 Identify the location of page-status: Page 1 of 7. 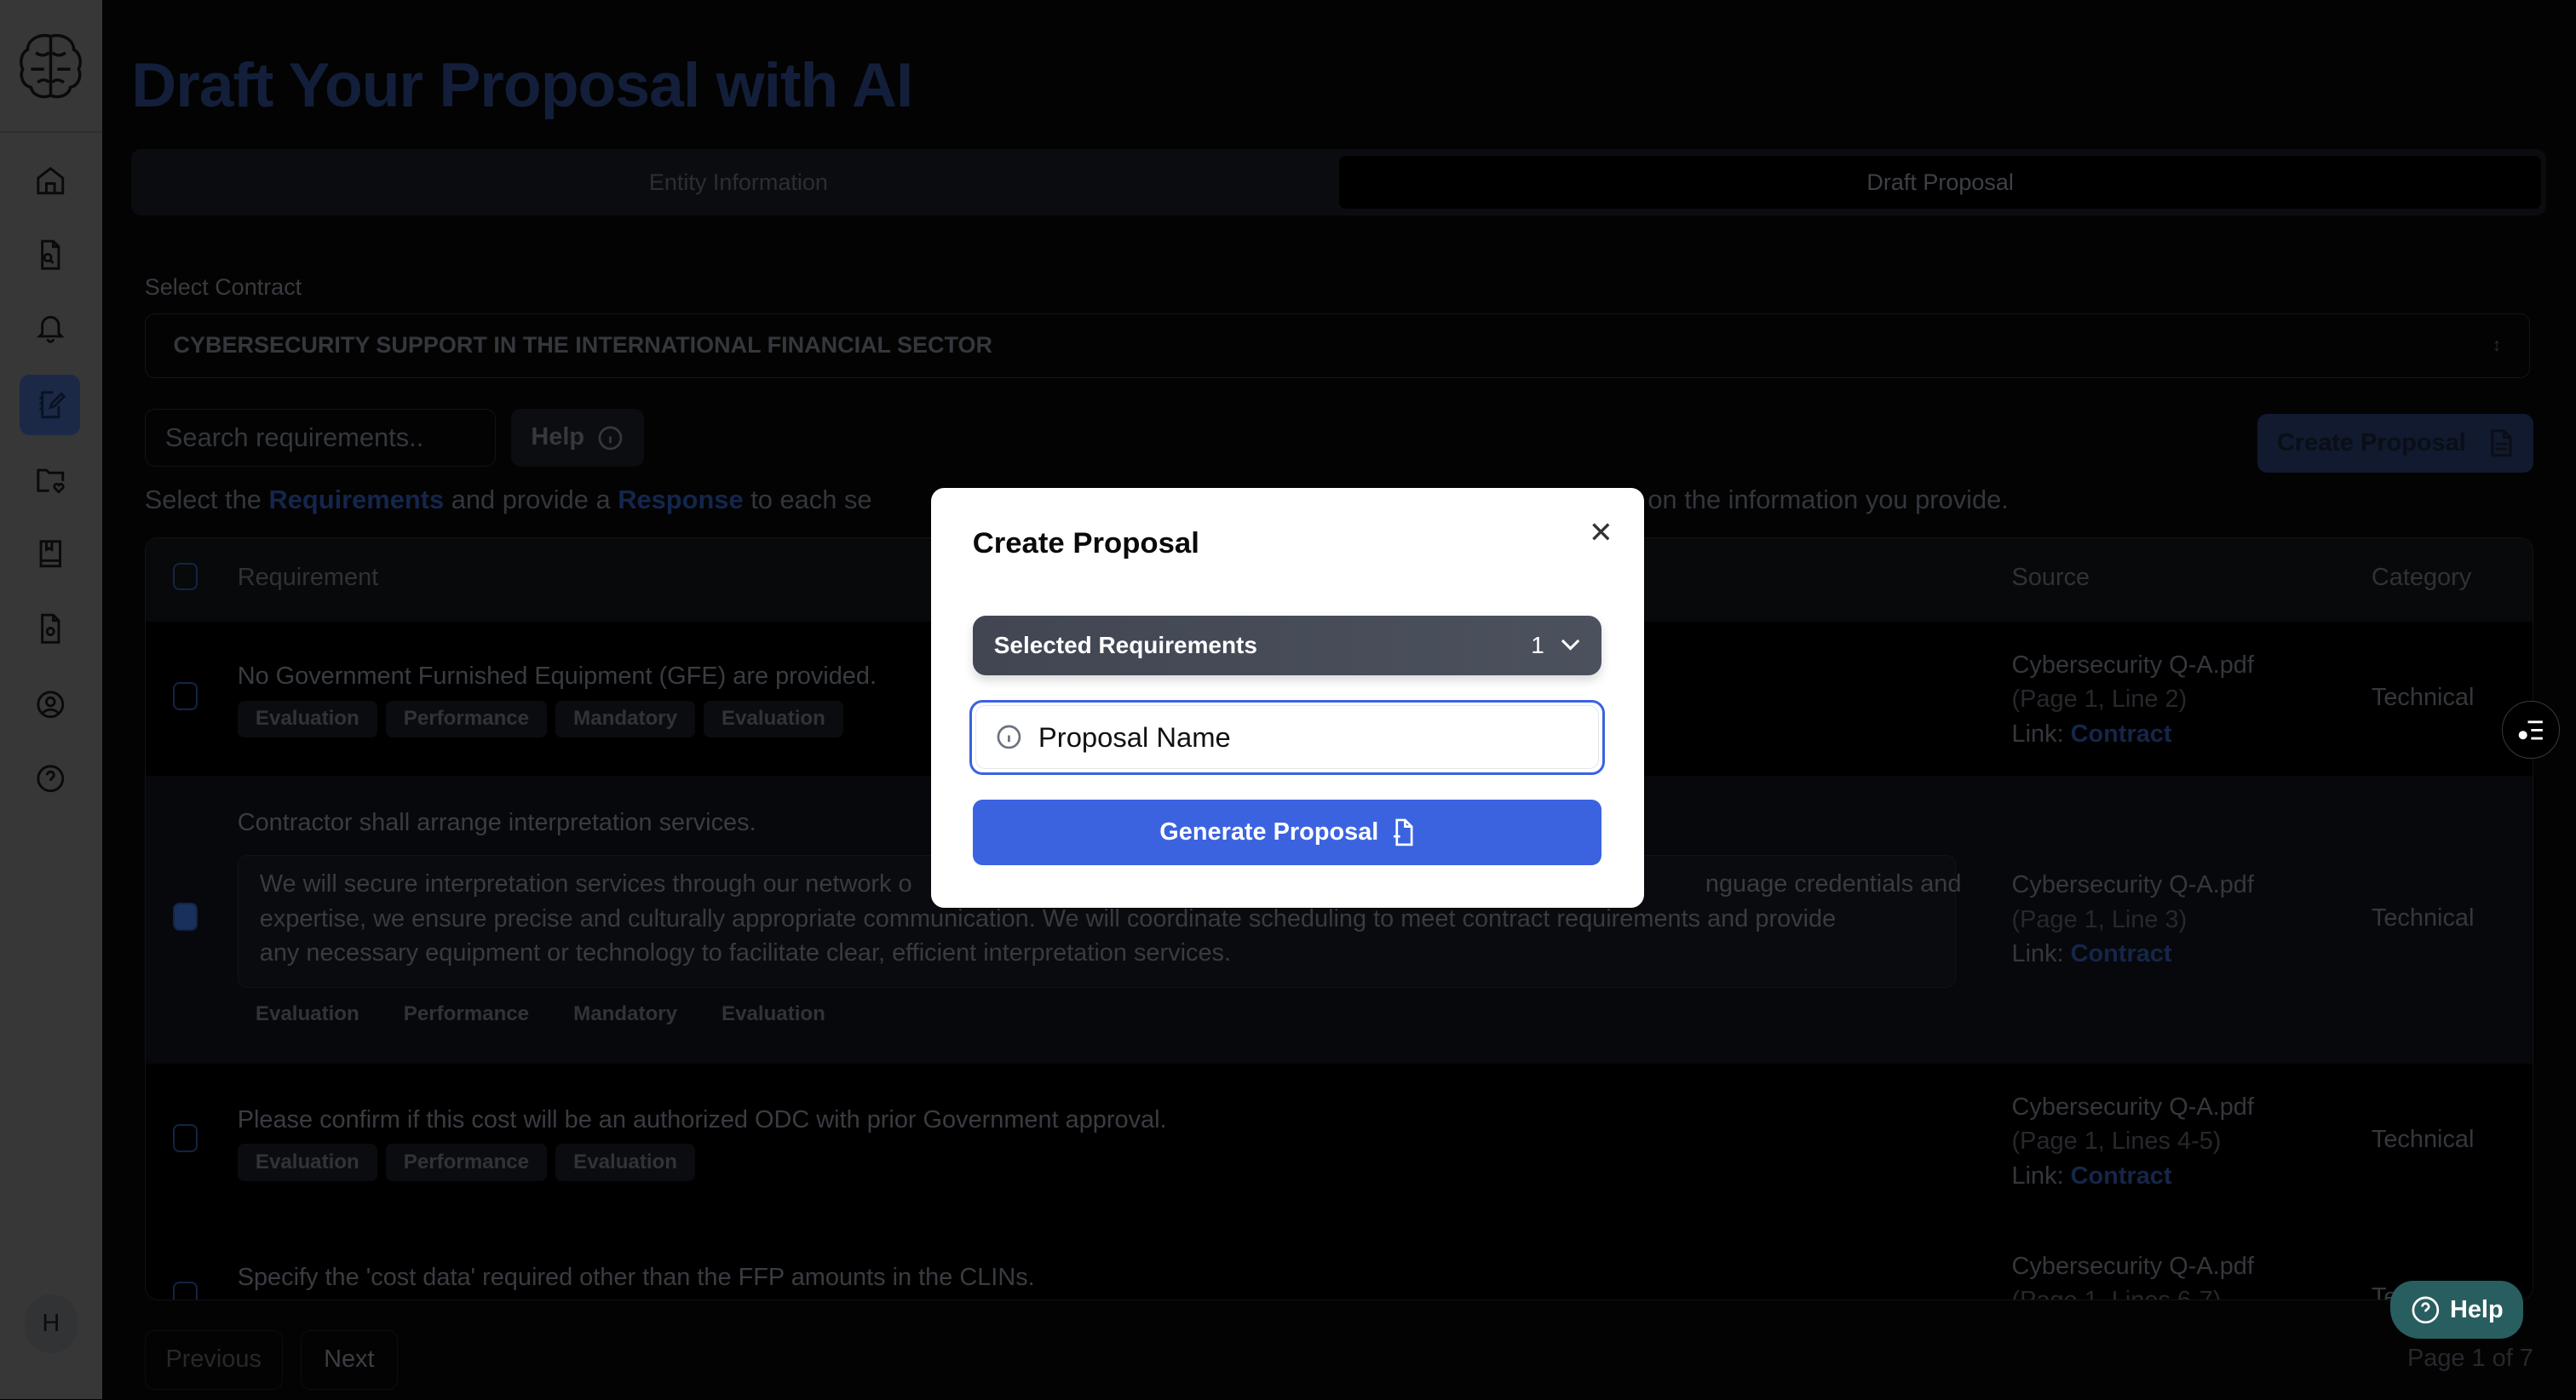
(2470, 1359).